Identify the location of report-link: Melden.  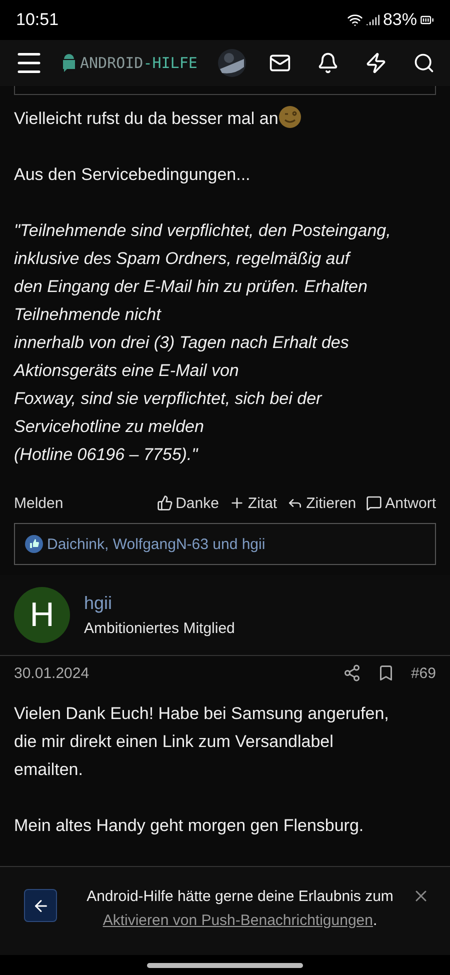
(39, 503).